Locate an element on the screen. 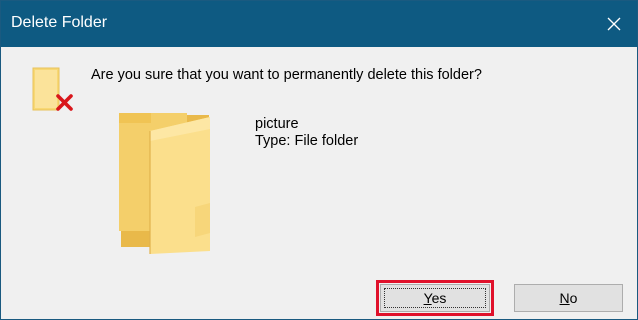  folder-delete-icon is located at coordinates (52, 89).